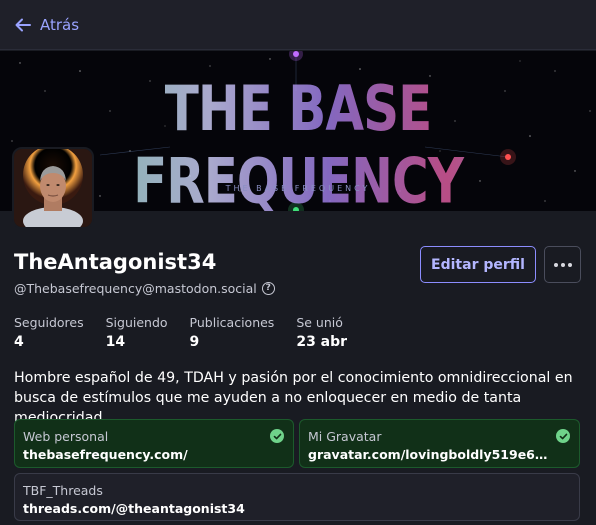 The height and width of the screenshot is (525, 596). What do you see at coordinates (19, 342) in the screenshot?
I see `stat-value: 4` at bounding box center [19, 342].